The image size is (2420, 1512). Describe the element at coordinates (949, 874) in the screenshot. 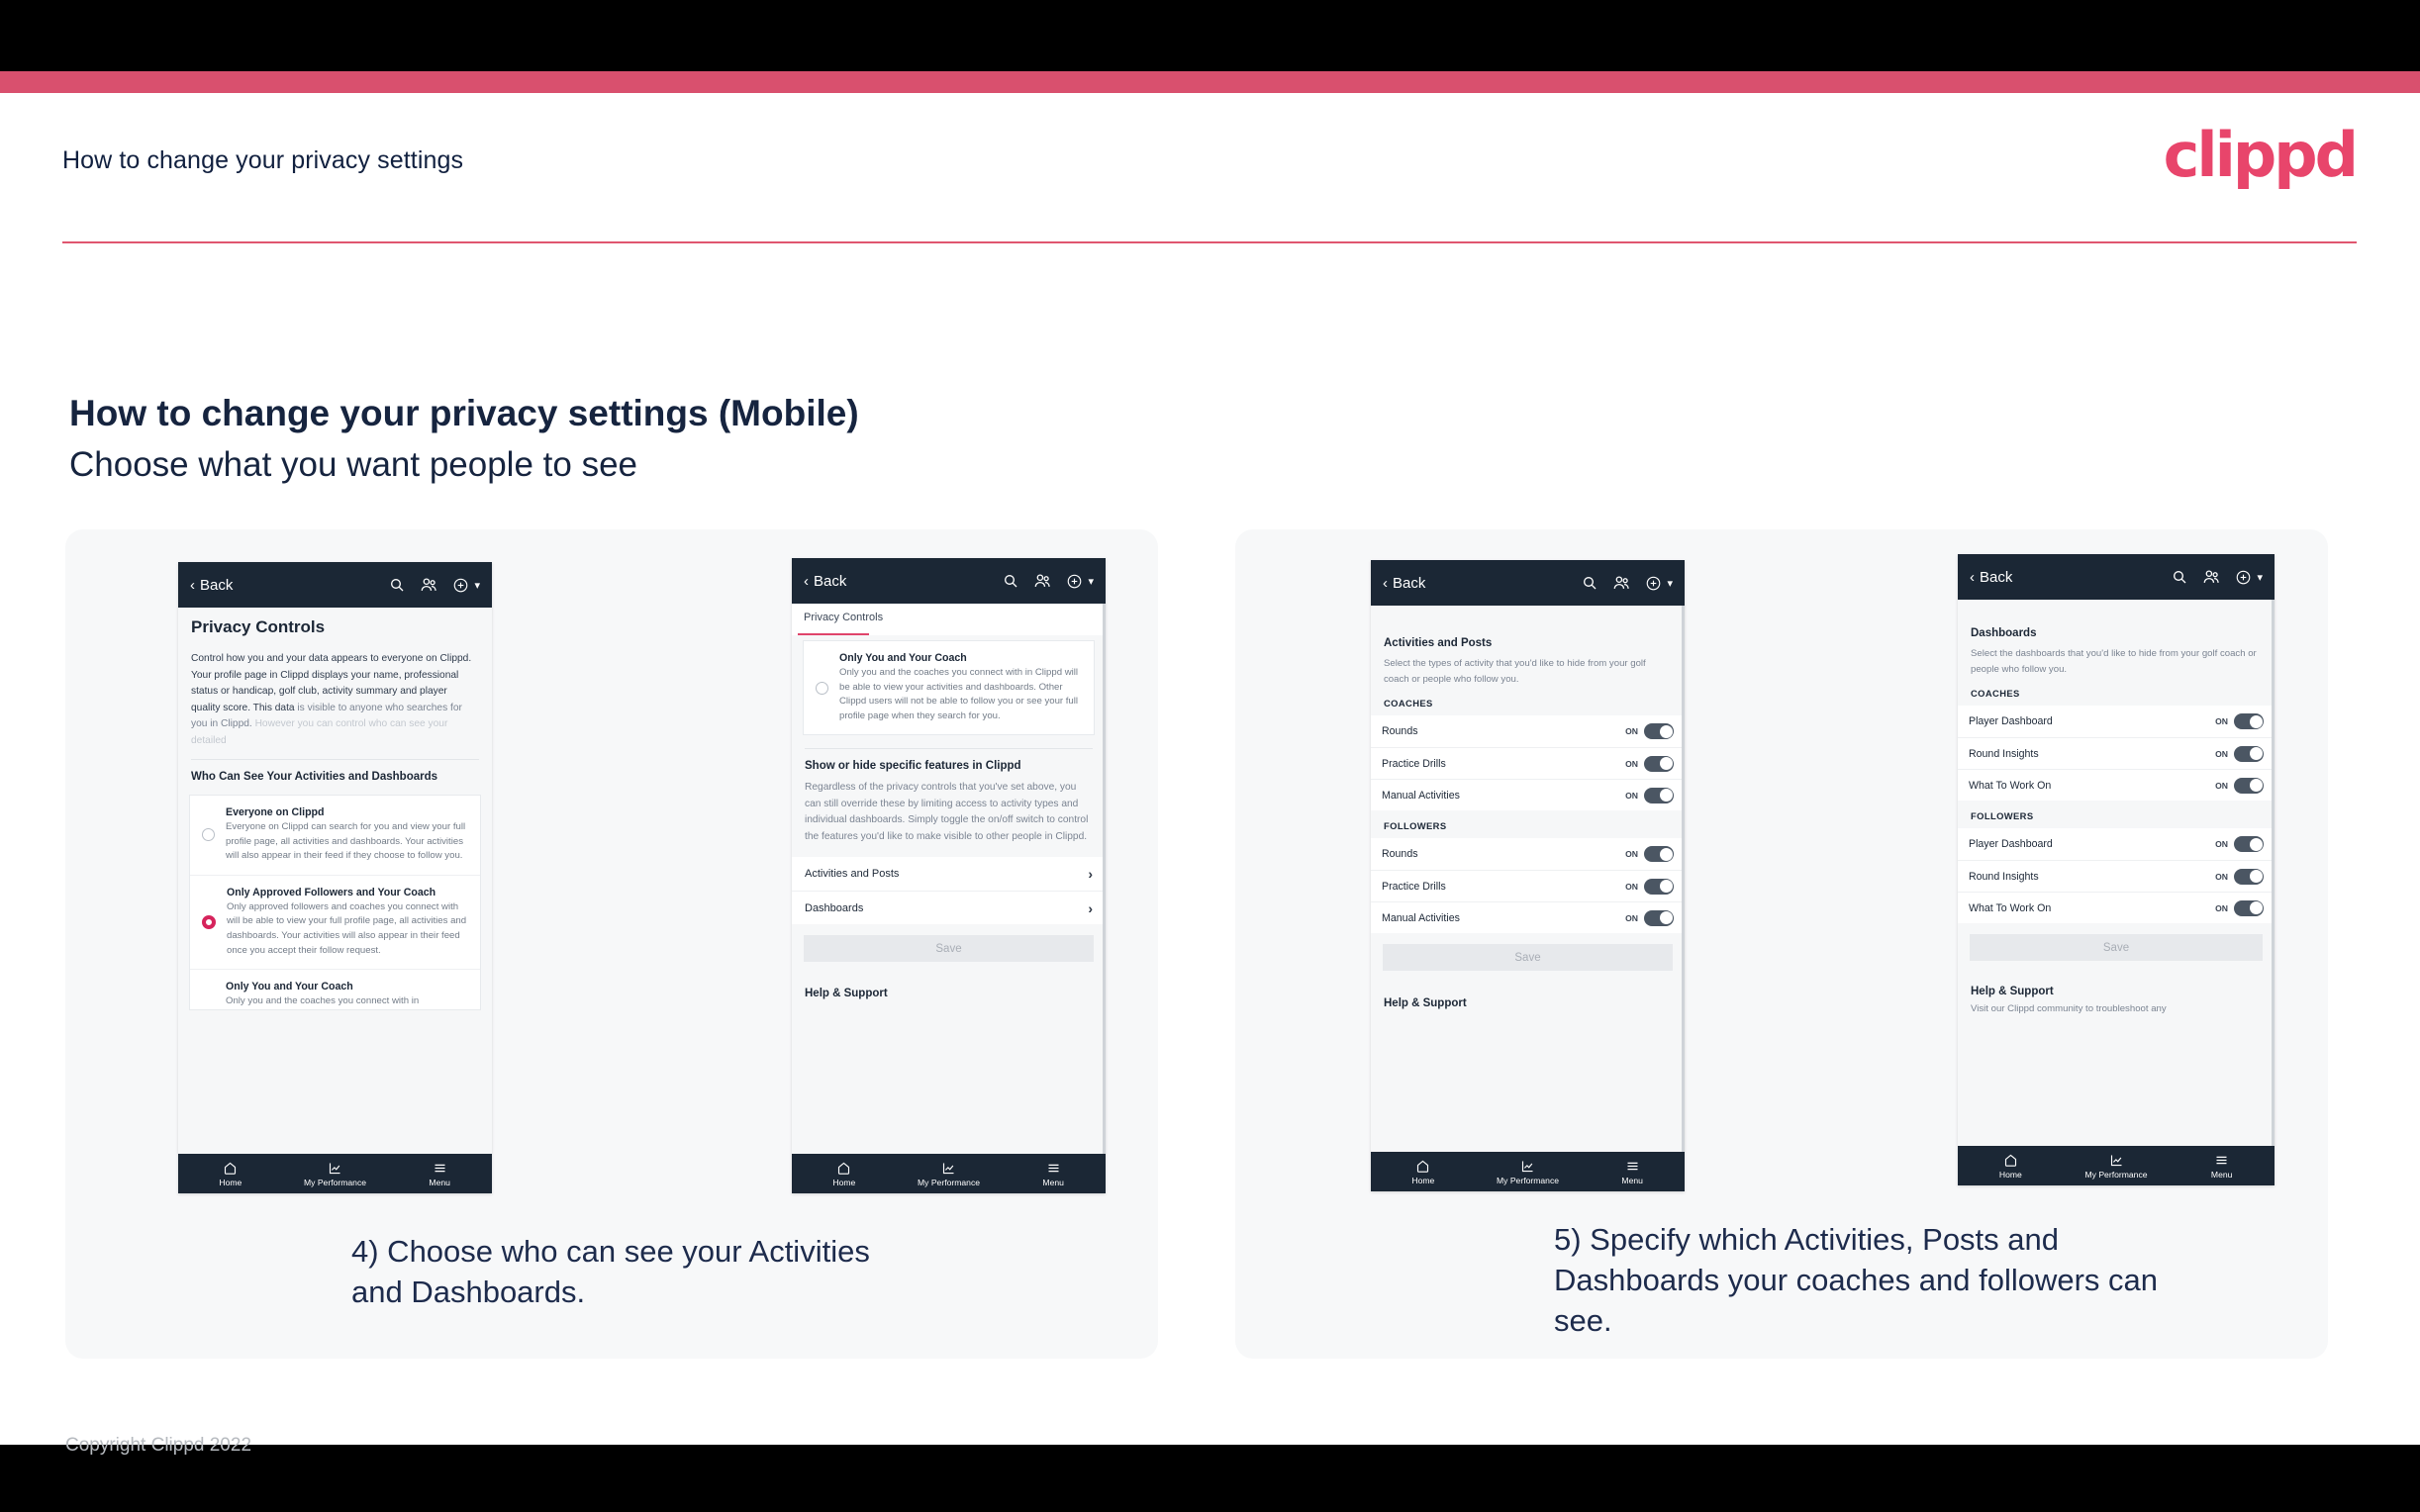

I see `link-activities-and-posts: Activities and Posts ›` at that location.